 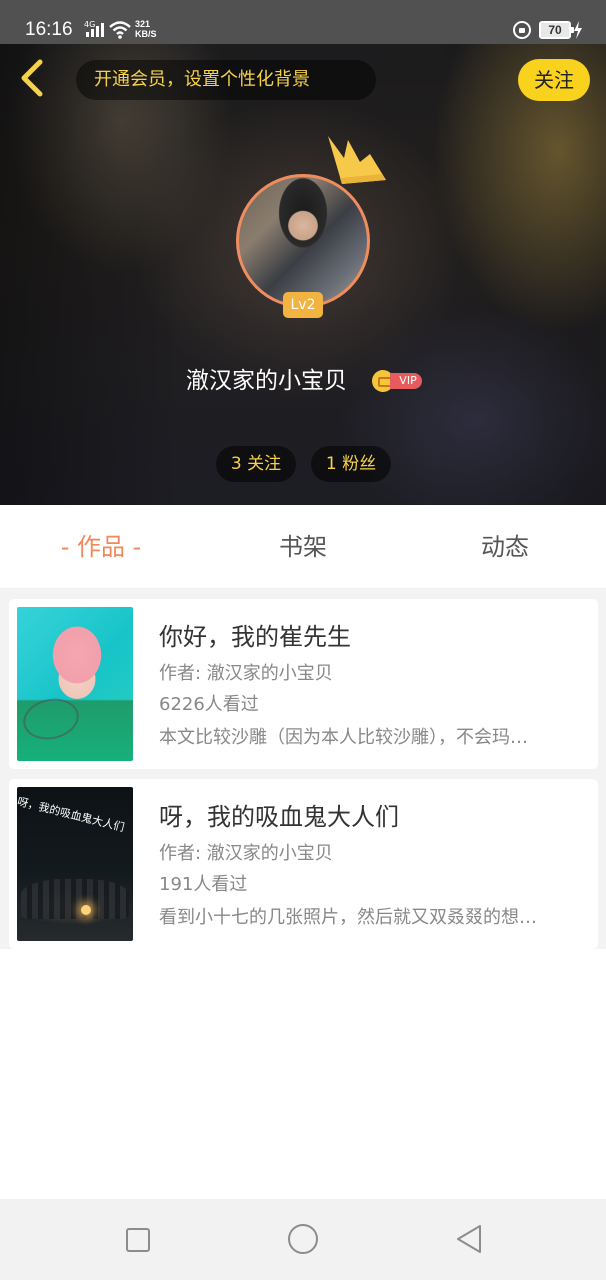 I want to click on vip-label: VIP, so click(x=406, y=381).